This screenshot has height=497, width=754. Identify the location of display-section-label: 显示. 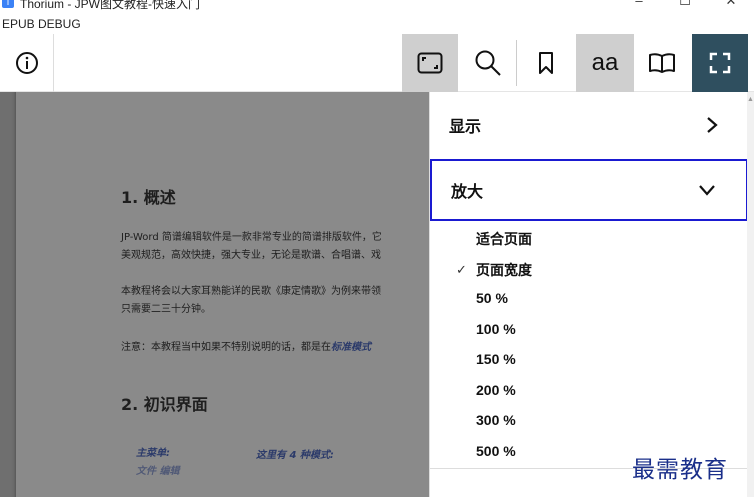
(465, 127).